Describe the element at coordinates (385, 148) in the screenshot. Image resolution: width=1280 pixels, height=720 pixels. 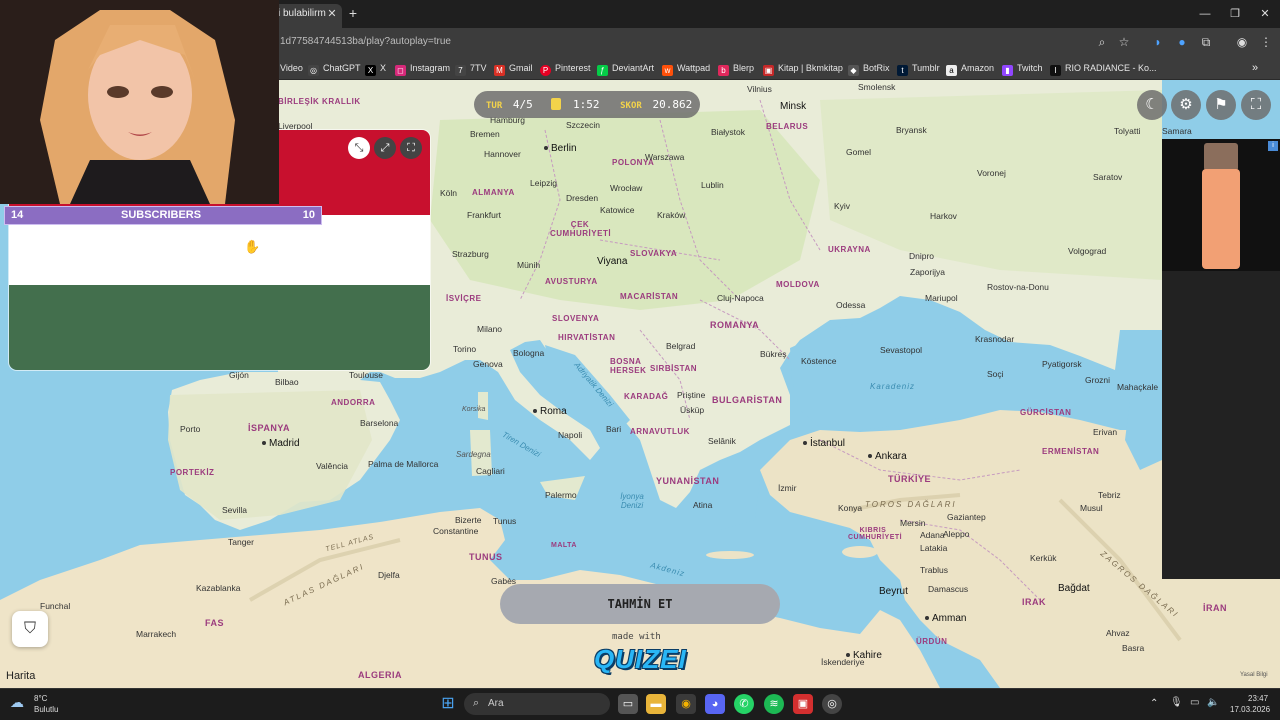
I see `expand-icon: ⤢` at that location.